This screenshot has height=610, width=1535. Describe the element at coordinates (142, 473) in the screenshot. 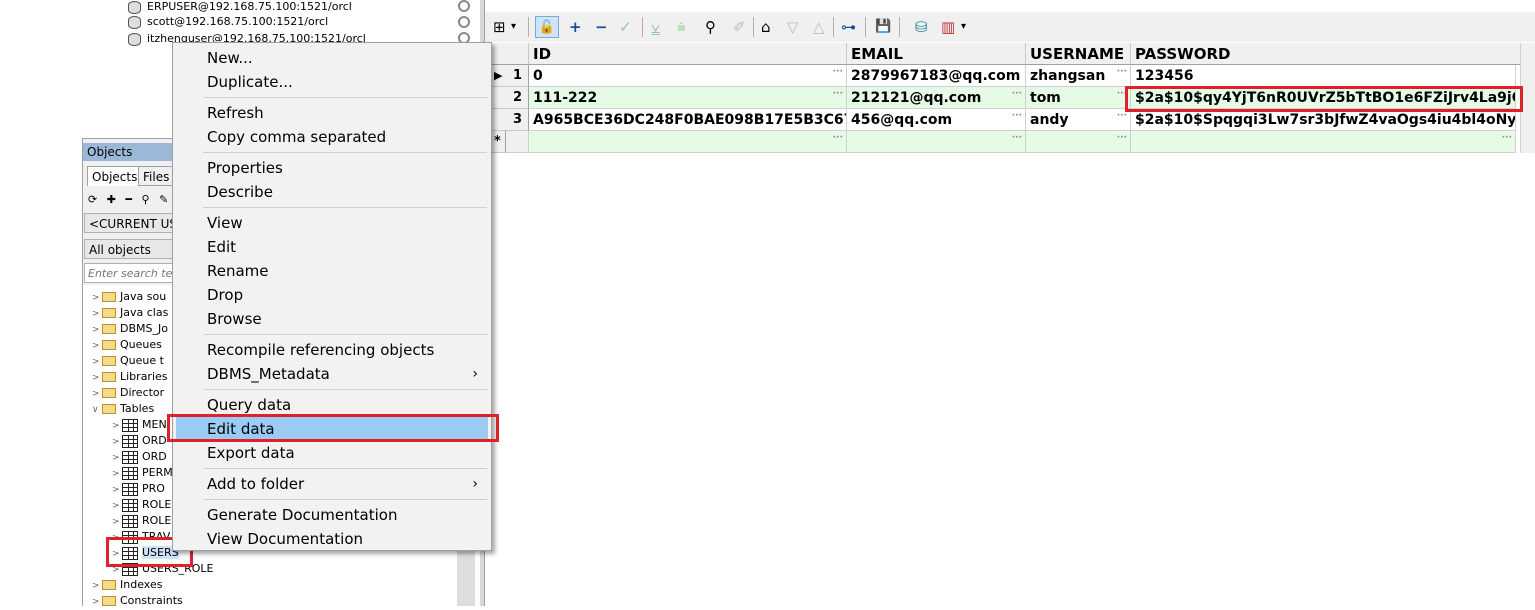

I see `tree-table: > PERM` at that location.